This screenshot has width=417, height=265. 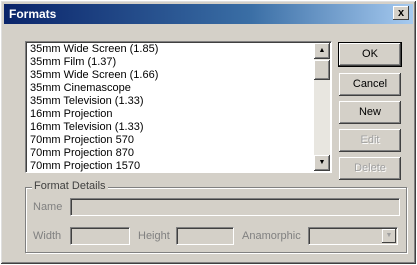 I want to click on chevron-down-icon: ▼, so click(x=389, y=235).